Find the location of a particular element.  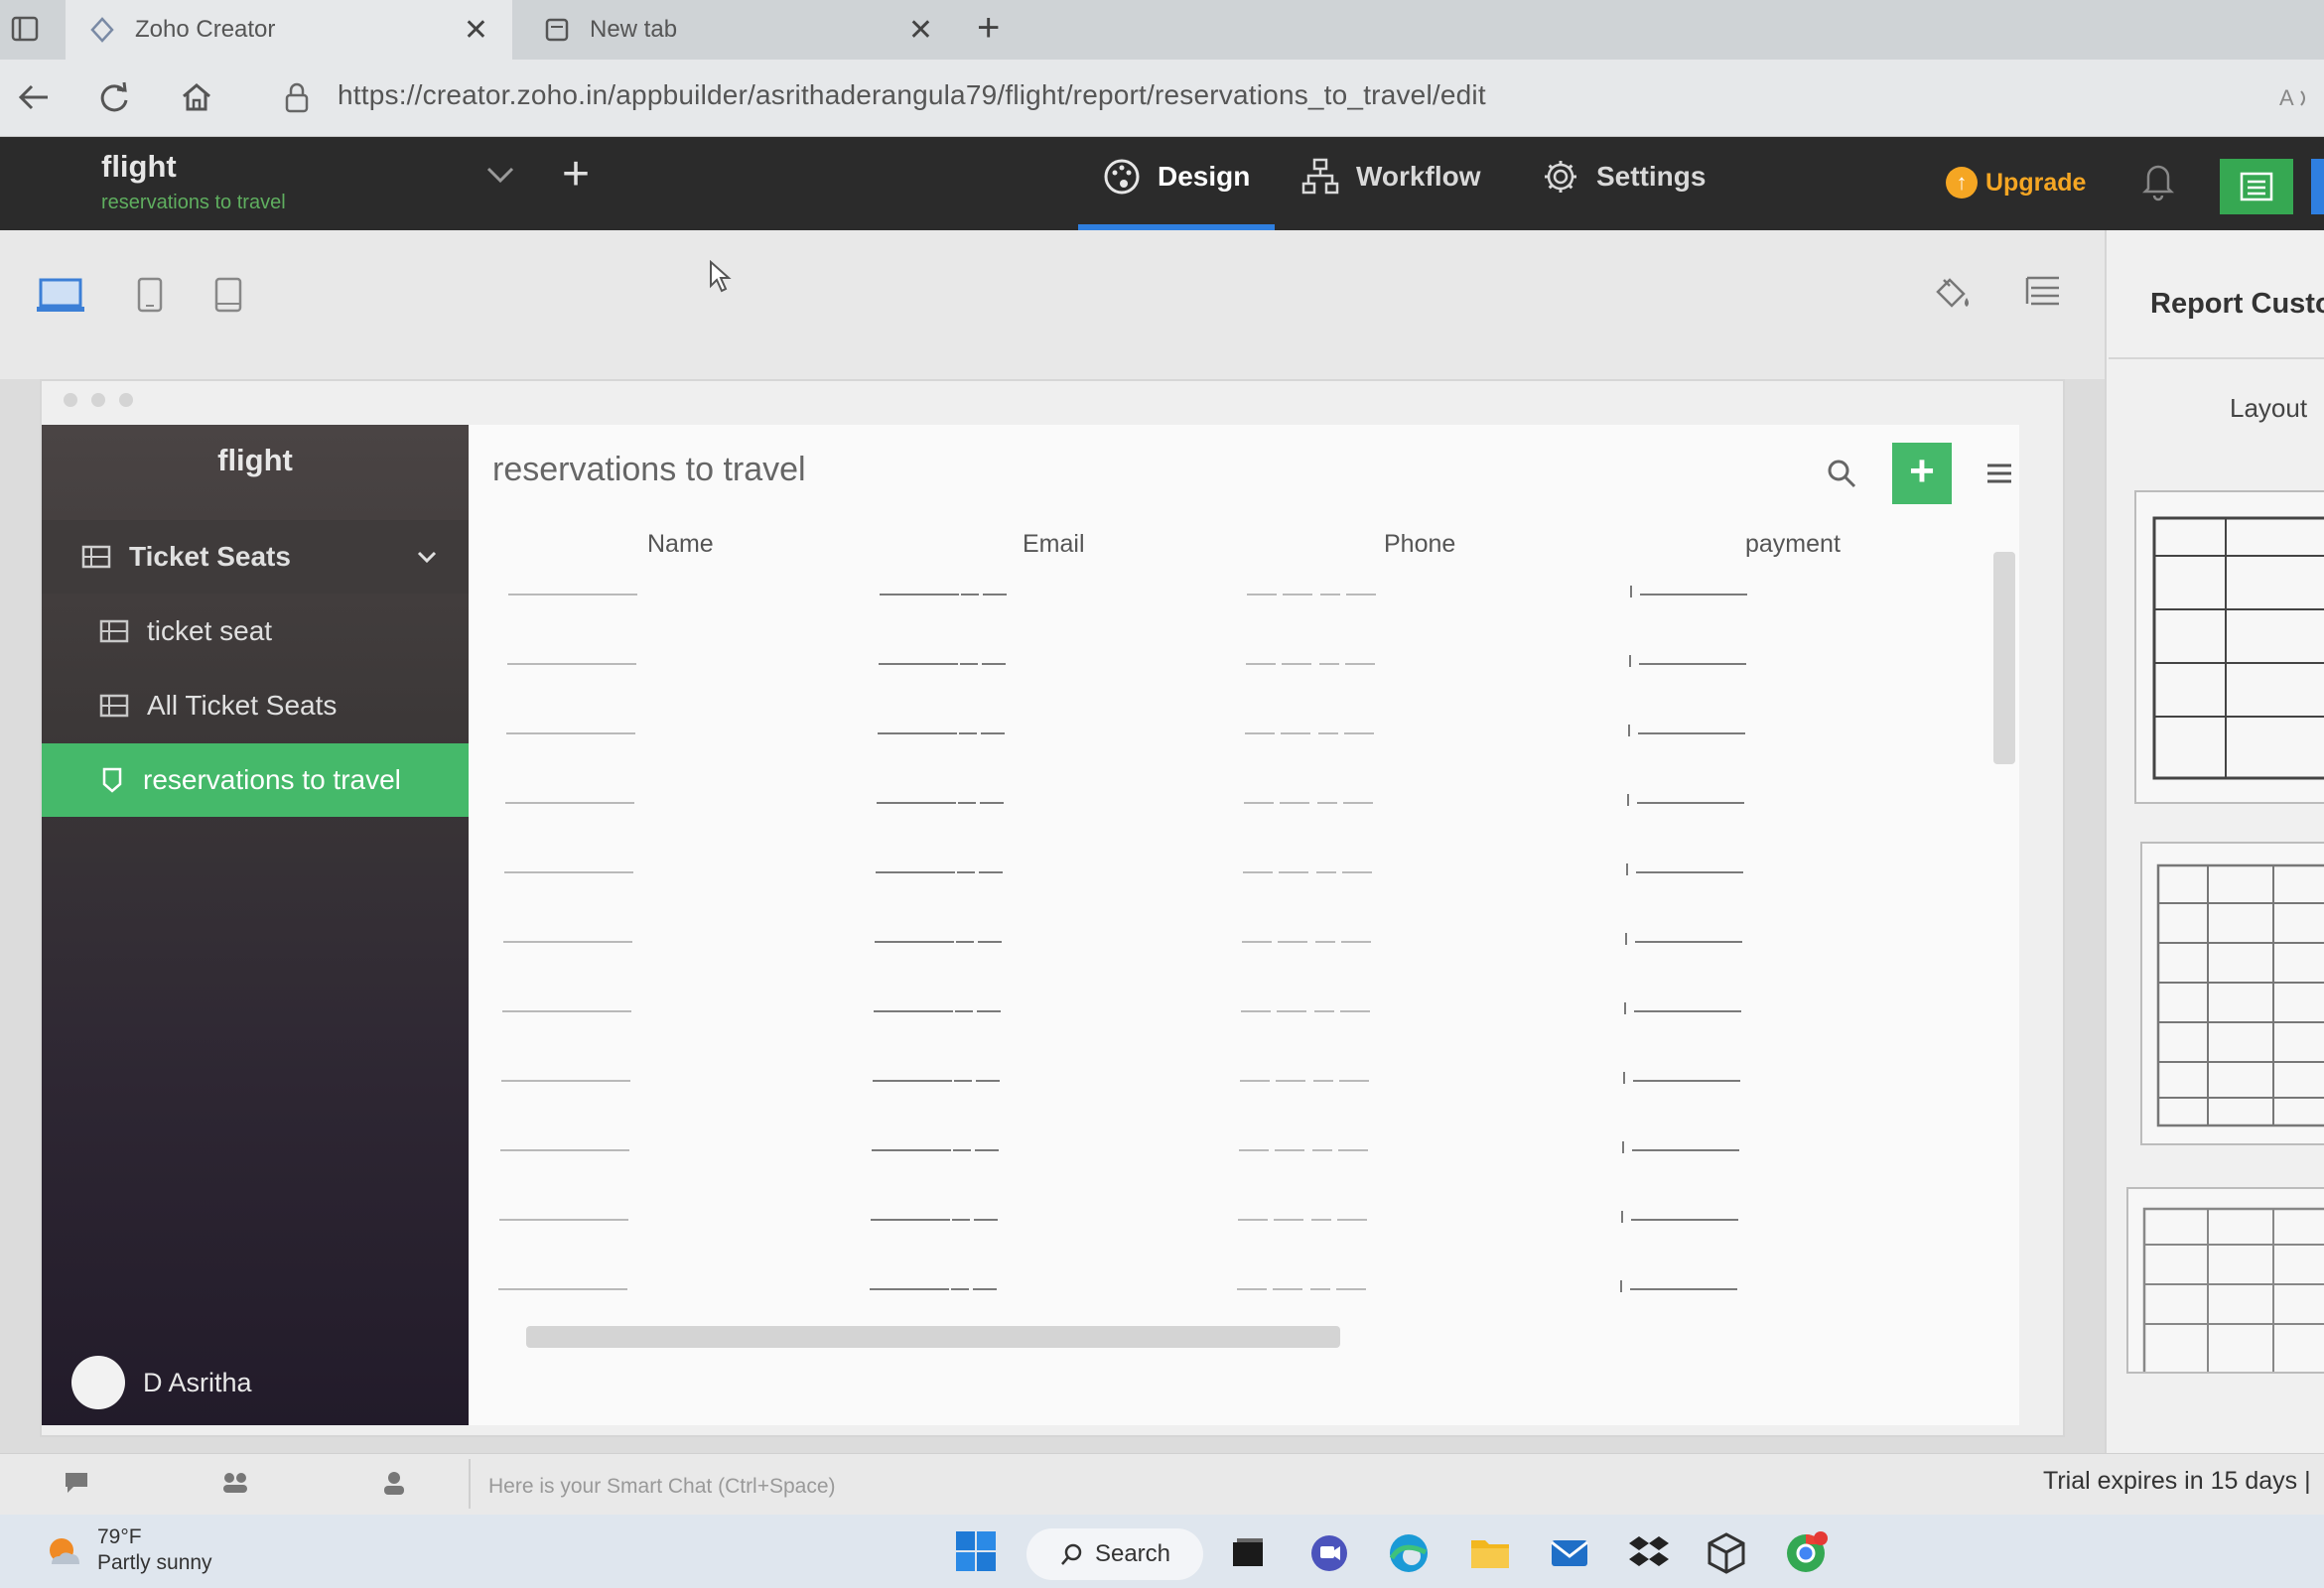

contacts-icon is located at coordinates (394, 1483).